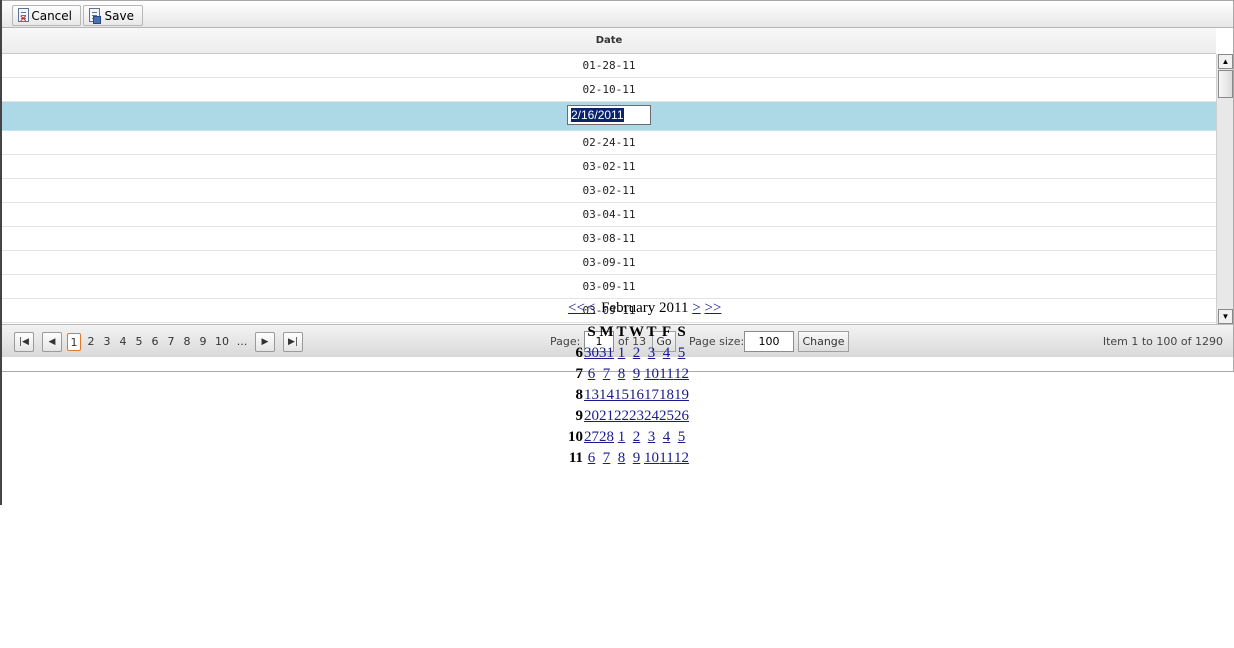  What do you see at coordinates (579, 374) in the screenshot?
I see `week-number: 7` at bounding box center [579, 374].